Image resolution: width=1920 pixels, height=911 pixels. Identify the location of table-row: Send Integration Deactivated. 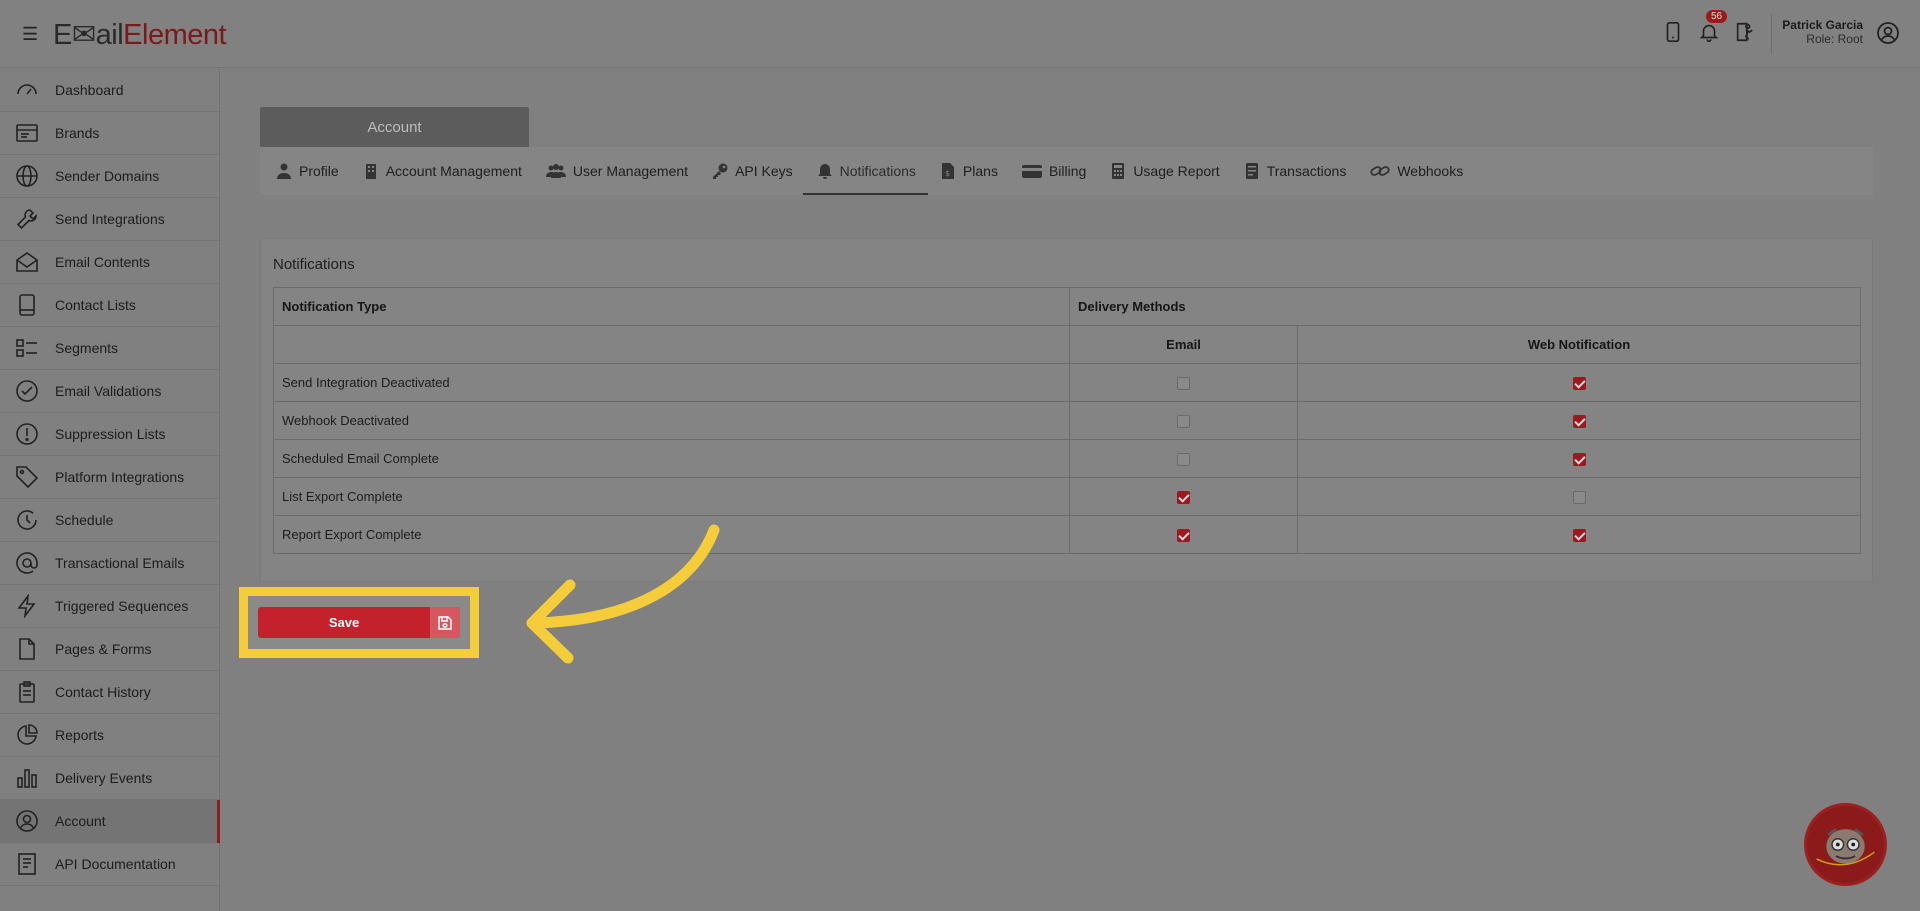
(1067, 382).